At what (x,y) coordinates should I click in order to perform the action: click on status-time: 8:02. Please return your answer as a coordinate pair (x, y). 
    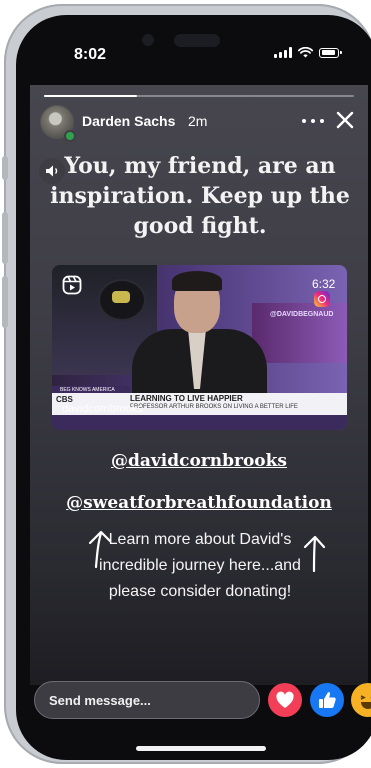
    Looking at the image, I should click on (90, 54).